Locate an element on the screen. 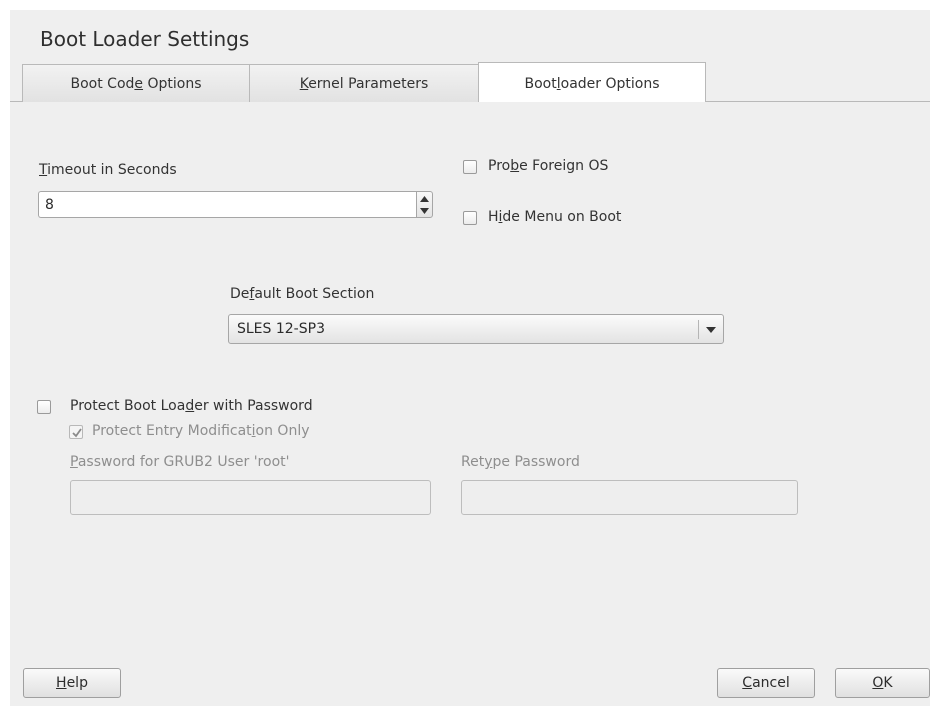 The width and height of the screenshot is (930, 706). help-button: Help is located at coordinates (72, 683).